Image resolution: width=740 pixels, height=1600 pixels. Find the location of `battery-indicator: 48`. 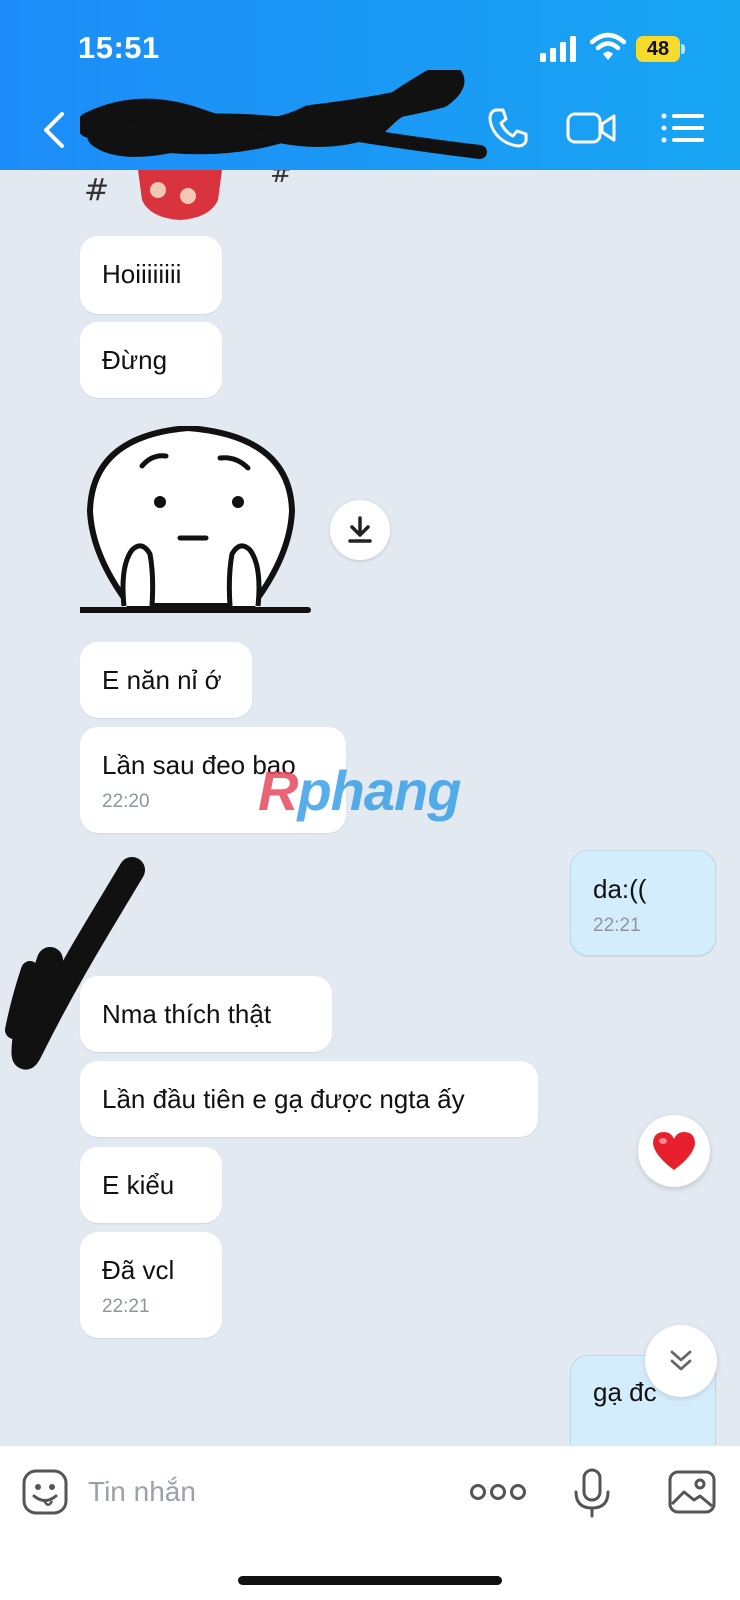

battery-indicator: 48 is located at coordinates (661, 49).